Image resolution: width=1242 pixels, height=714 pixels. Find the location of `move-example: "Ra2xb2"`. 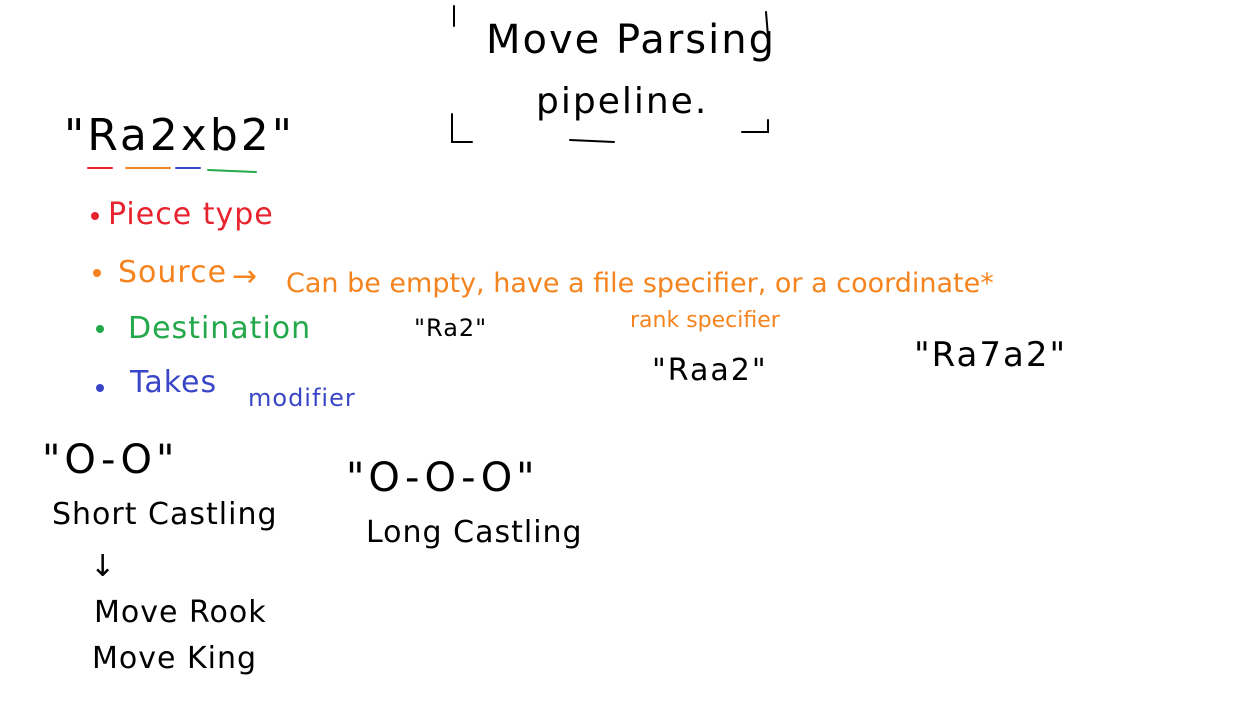

move-example: "Ra2xb2" is located at coordinates (180, 135).